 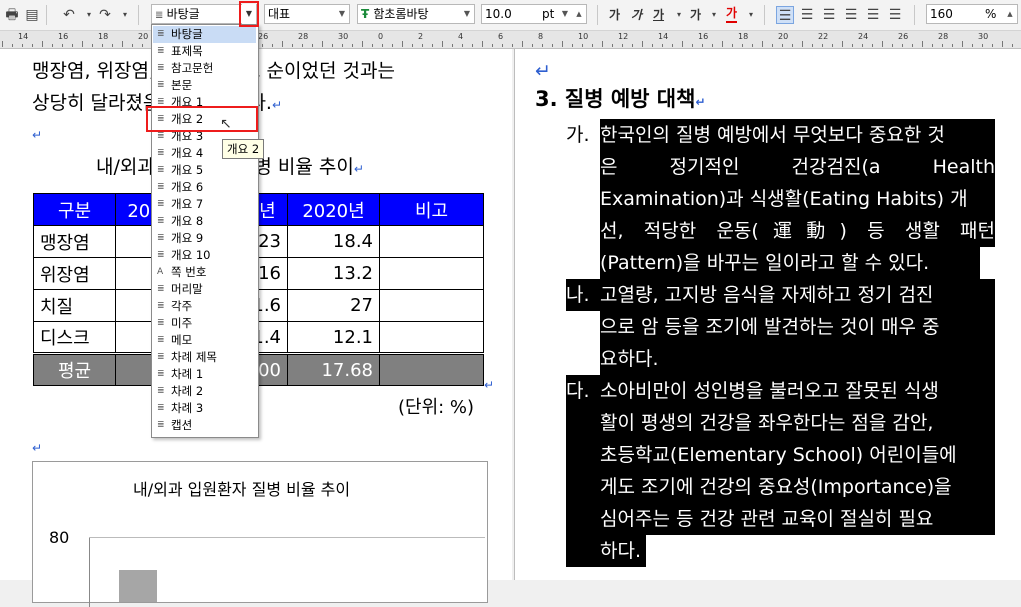 I want to click on align-right-icon: ☰, so click(x=851, y=15).